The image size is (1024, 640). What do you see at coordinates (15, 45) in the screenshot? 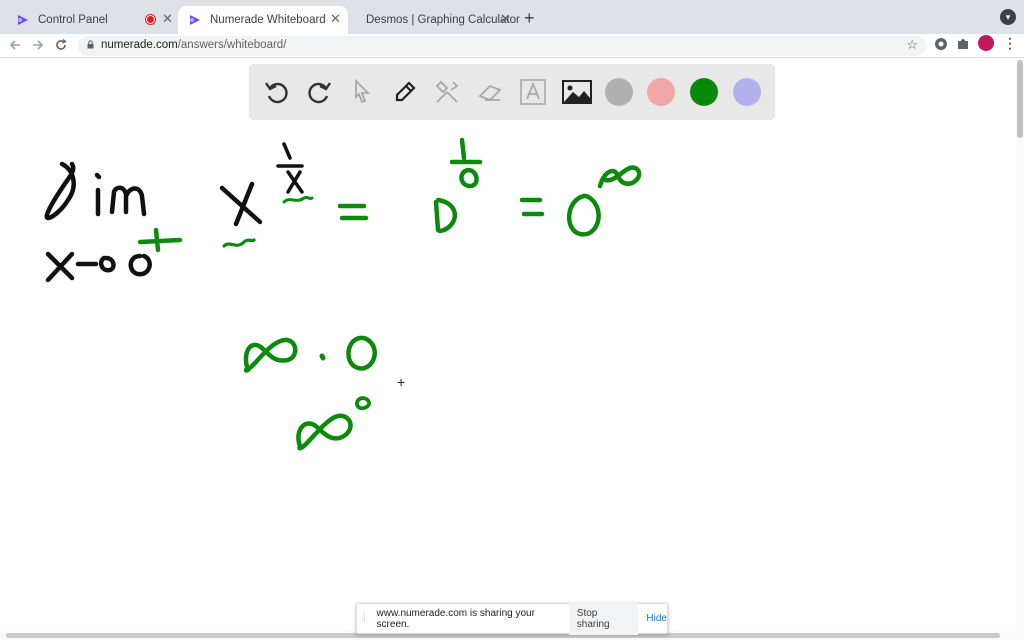
I see `back-arrow-icon` at bounding box center [15, 45].